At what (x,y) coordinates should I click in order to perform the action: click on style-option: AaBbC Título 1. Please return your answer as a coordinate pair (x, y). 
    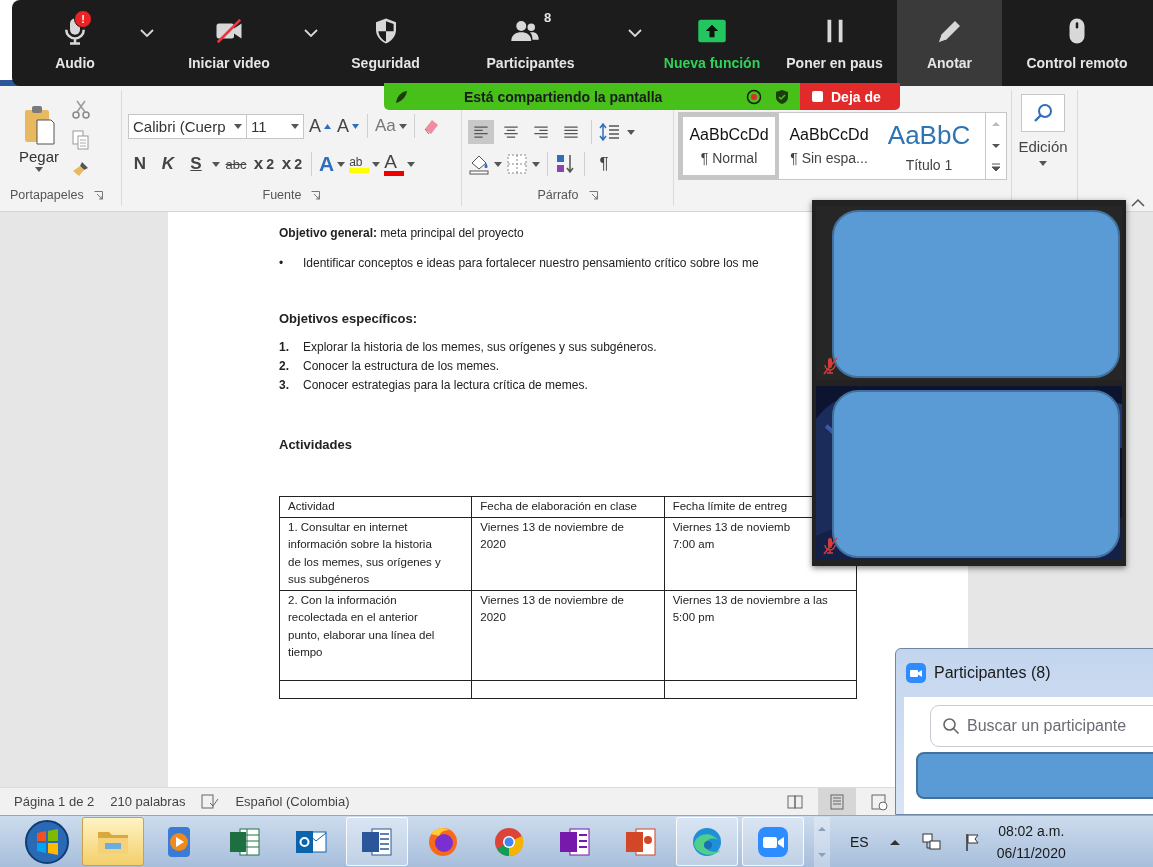
    Looking at the image, I should click on (929, 146).